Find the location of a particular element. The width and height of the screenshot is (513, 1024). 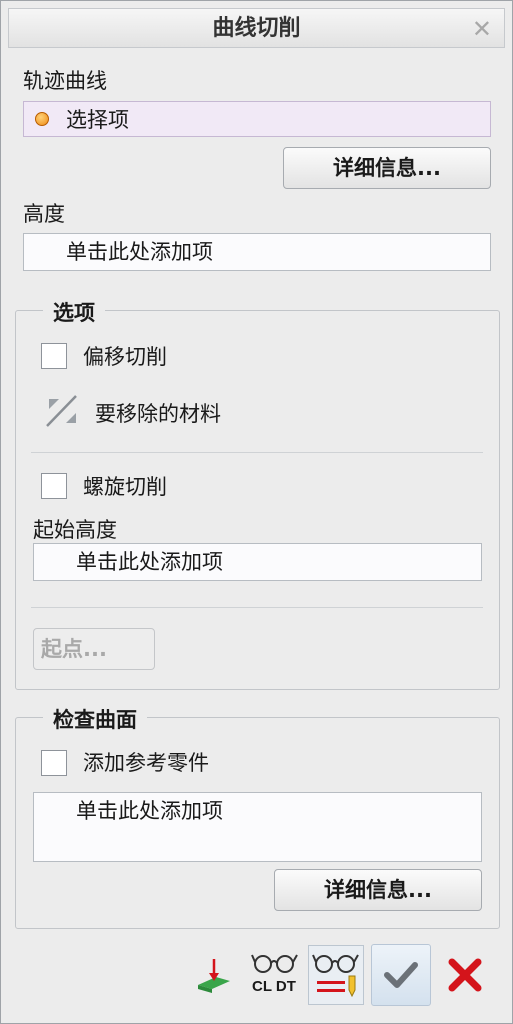

start-height-collector: 单击此处添加项 is located at coordinates (257, 562).